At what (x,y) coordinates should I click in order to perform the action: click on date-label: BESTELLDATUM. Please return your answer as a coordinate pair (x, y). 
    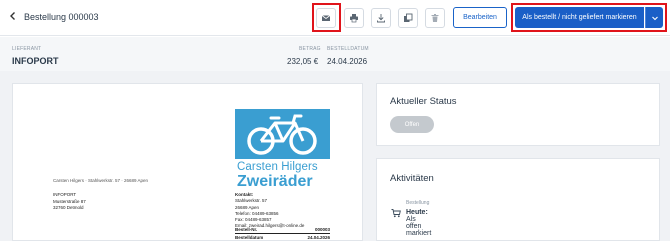
    Looking at the image, I should click on (348, 49).